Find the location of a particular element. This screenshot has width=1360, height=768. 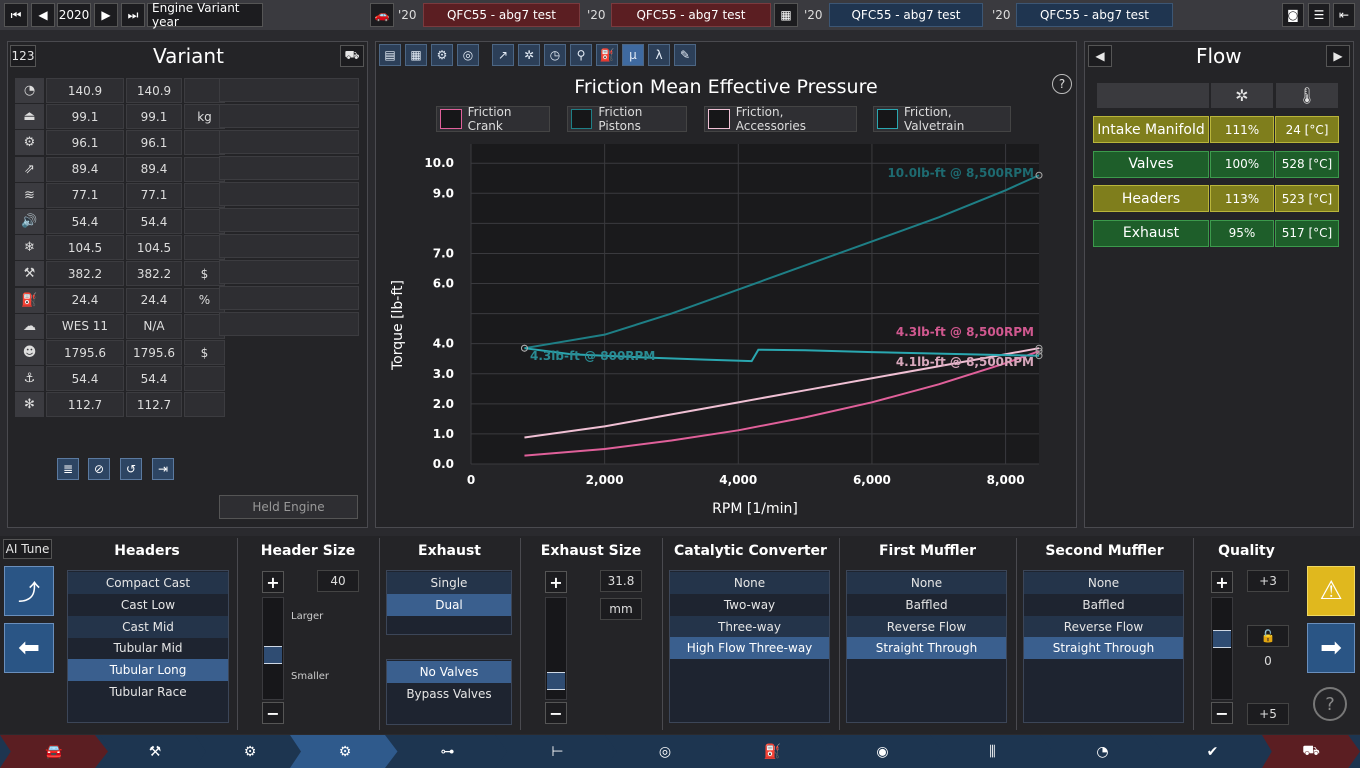

fuel-graph-icon: ⛽ is located at coordinates (607, 55).